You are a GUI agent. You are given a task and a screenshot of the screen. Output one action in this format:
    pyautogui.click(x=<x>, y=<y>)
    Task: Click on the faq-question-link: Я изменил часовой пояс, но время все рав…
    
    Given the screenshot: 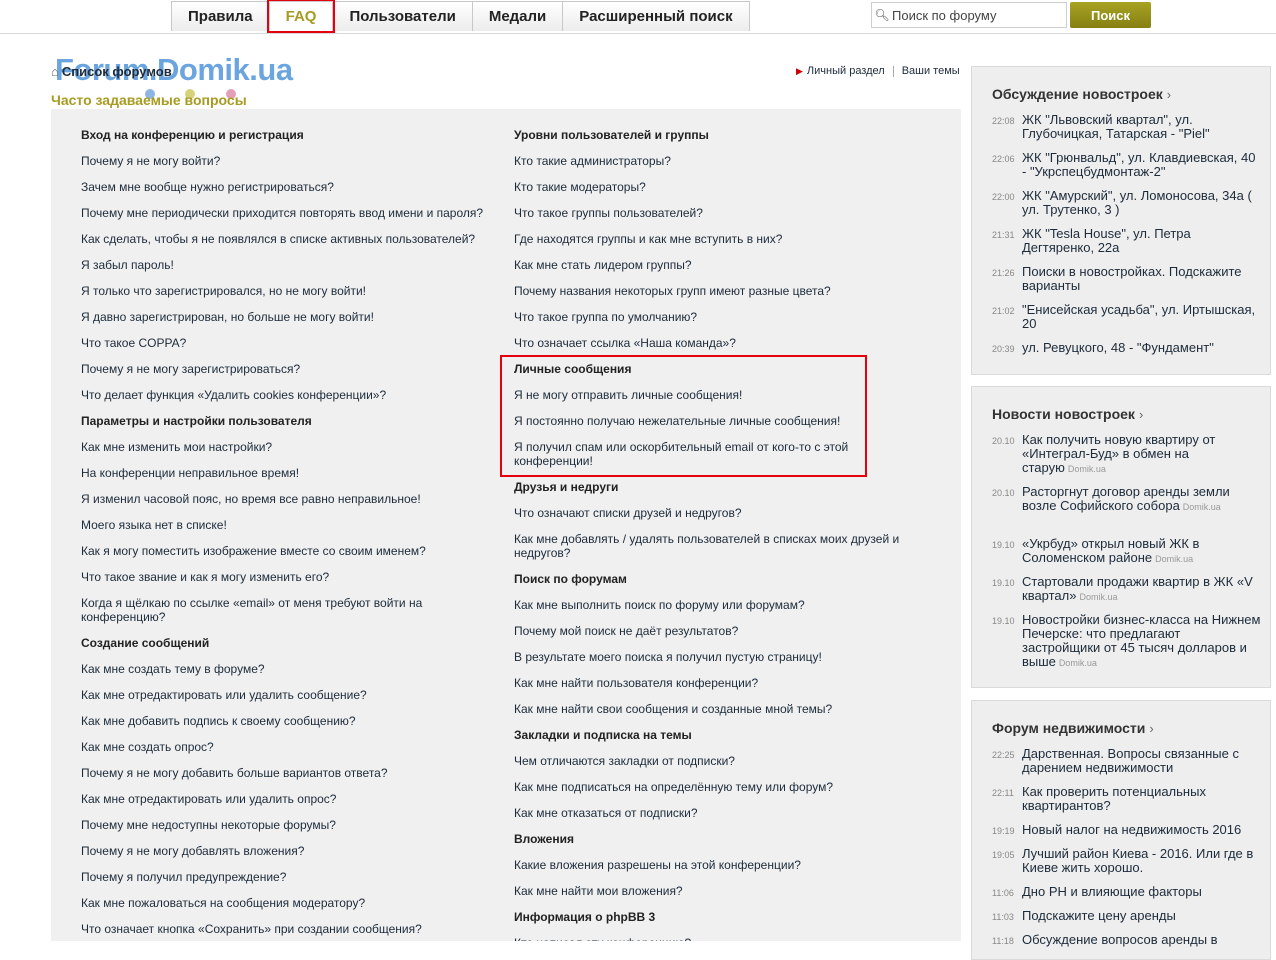 What is the action you would take?
    pyautogui.click(x=283, y=499)
    